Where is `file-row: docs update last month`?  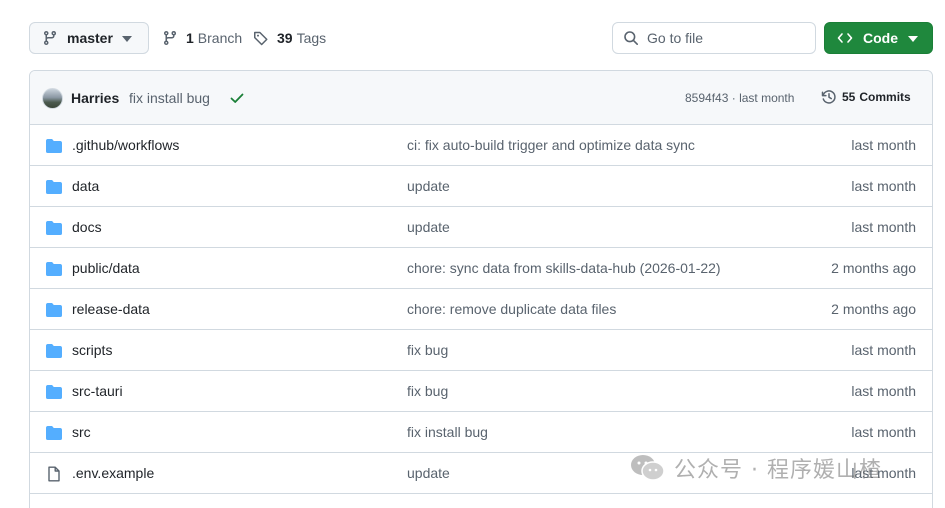
file-row: docs update last month is located at coordinates (481, 227).